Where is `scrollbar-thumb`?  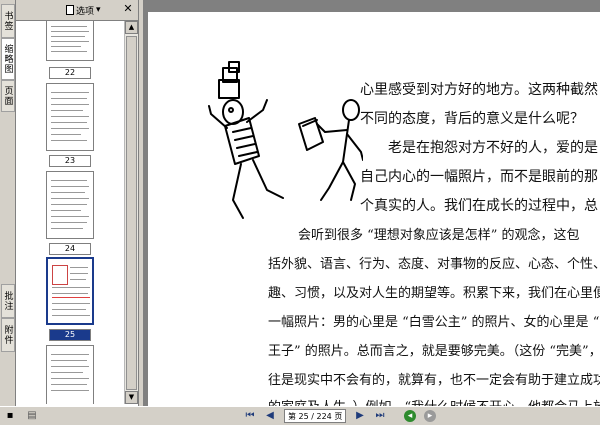
scrollbar-thumb is located at coordinates (131, 213).